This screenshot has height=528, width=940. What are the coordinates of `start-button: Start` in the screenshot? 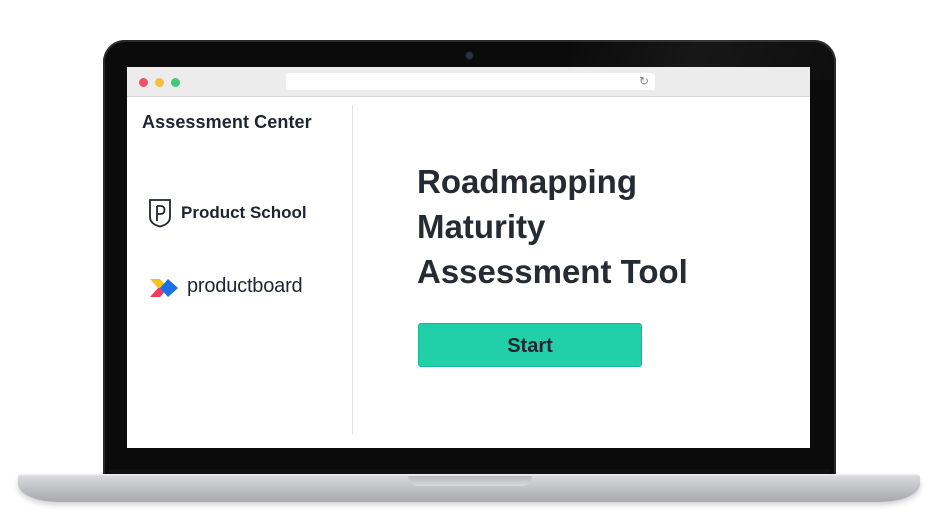 It's located at (530, 345).